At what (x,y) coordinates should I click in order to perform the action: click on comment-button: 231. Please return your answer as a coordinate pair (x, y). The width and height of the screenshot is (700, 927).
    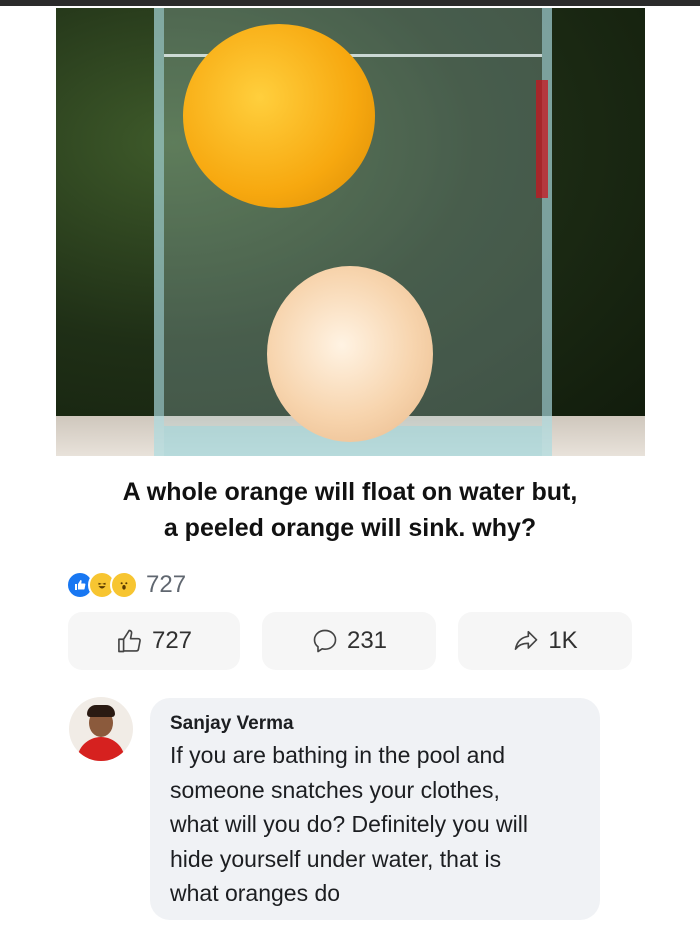
    Looking at the image, I should click on (349, 641).